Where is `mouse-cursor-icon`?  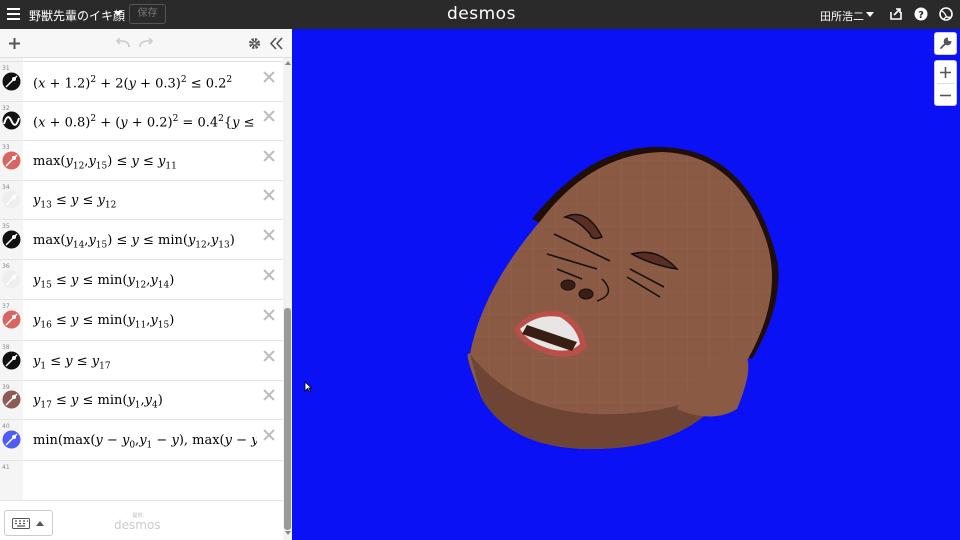
mouse-cursor-icon is located at coordinates (308, 387).